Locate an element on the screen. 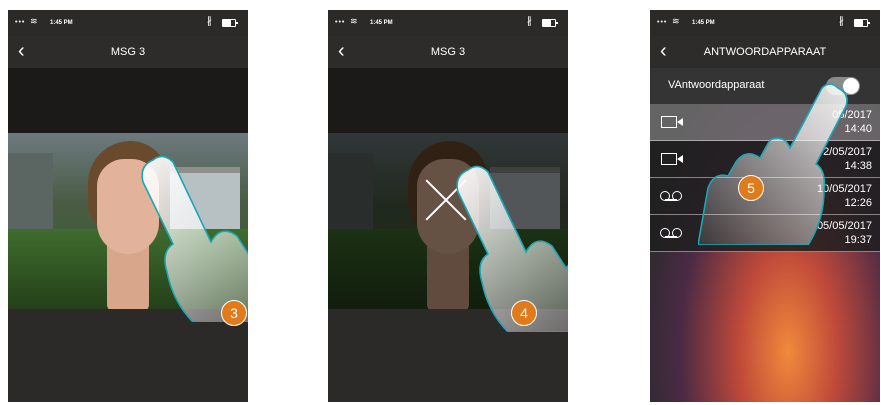 This screenshot has width=881, height=405. title-bar: ‹ ANTWOORDAPPARAAT is located at coordinates (765, 52).